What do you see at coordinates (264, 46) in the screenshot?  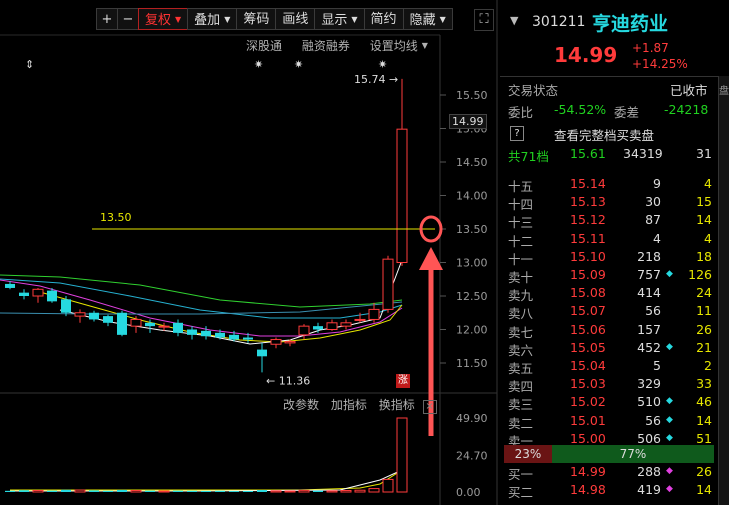 I see `shen-gu-tong-link: 深股通` at bounding box center [264, 46].